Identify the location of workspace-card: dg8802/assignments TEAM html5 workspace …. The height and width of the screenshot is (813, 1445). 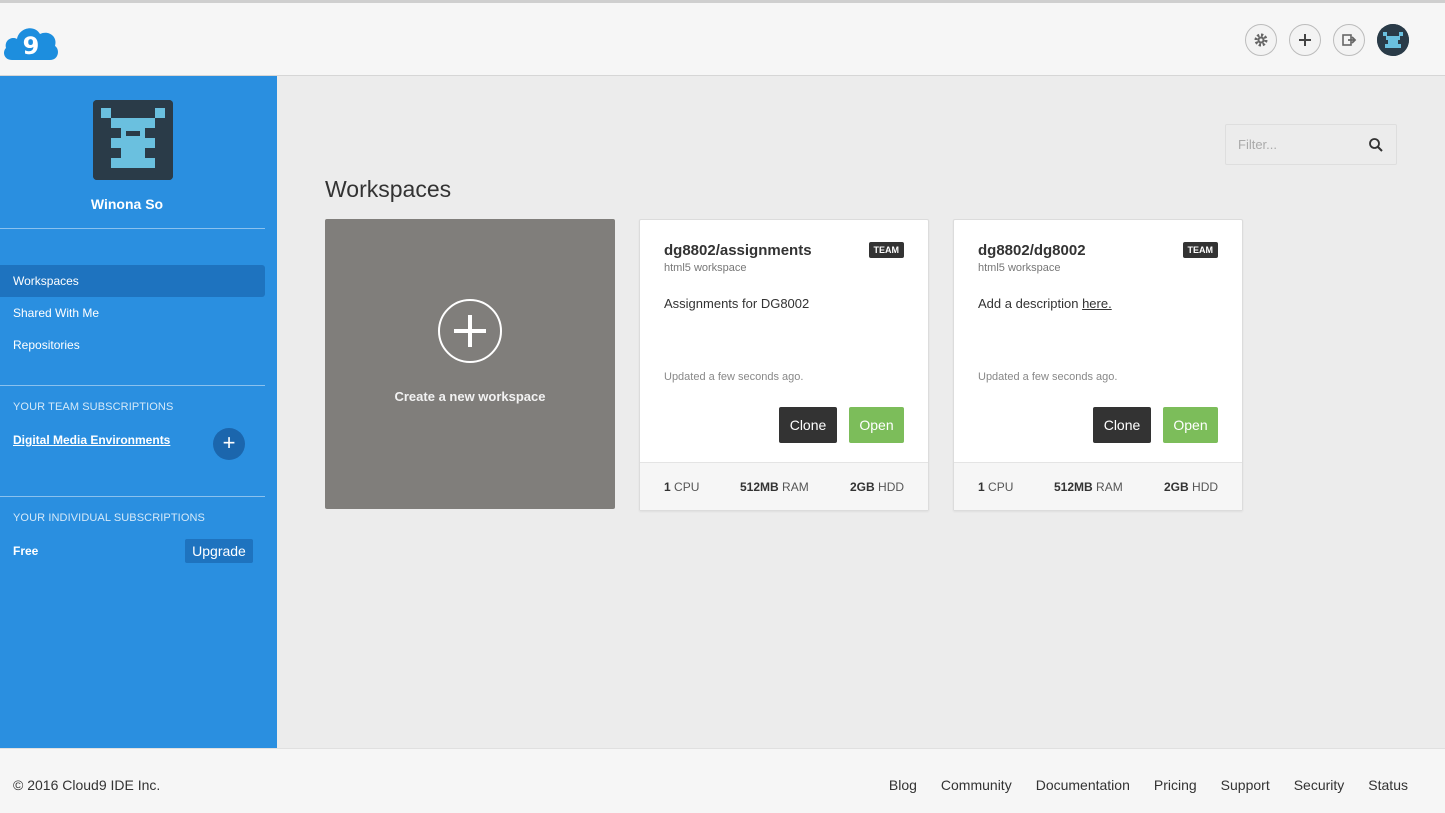
(784, 365).